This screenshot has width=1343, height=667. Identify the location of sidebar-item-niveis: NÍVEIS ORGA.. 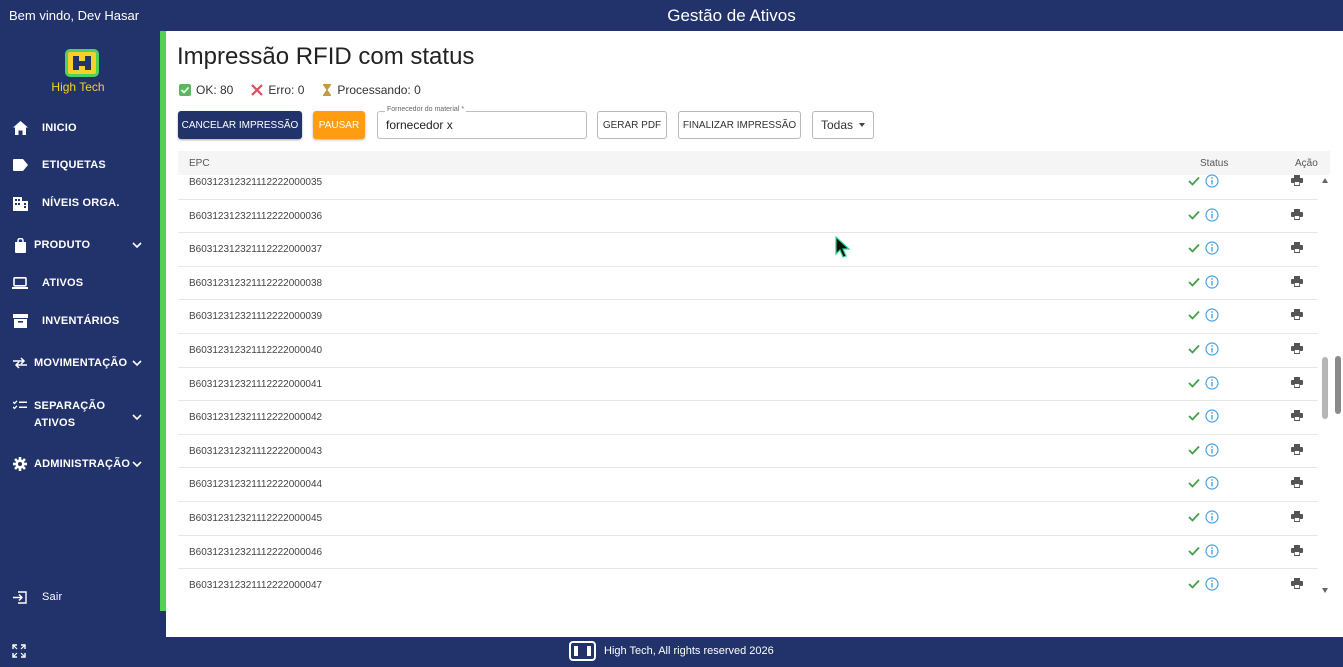
(80, 203).